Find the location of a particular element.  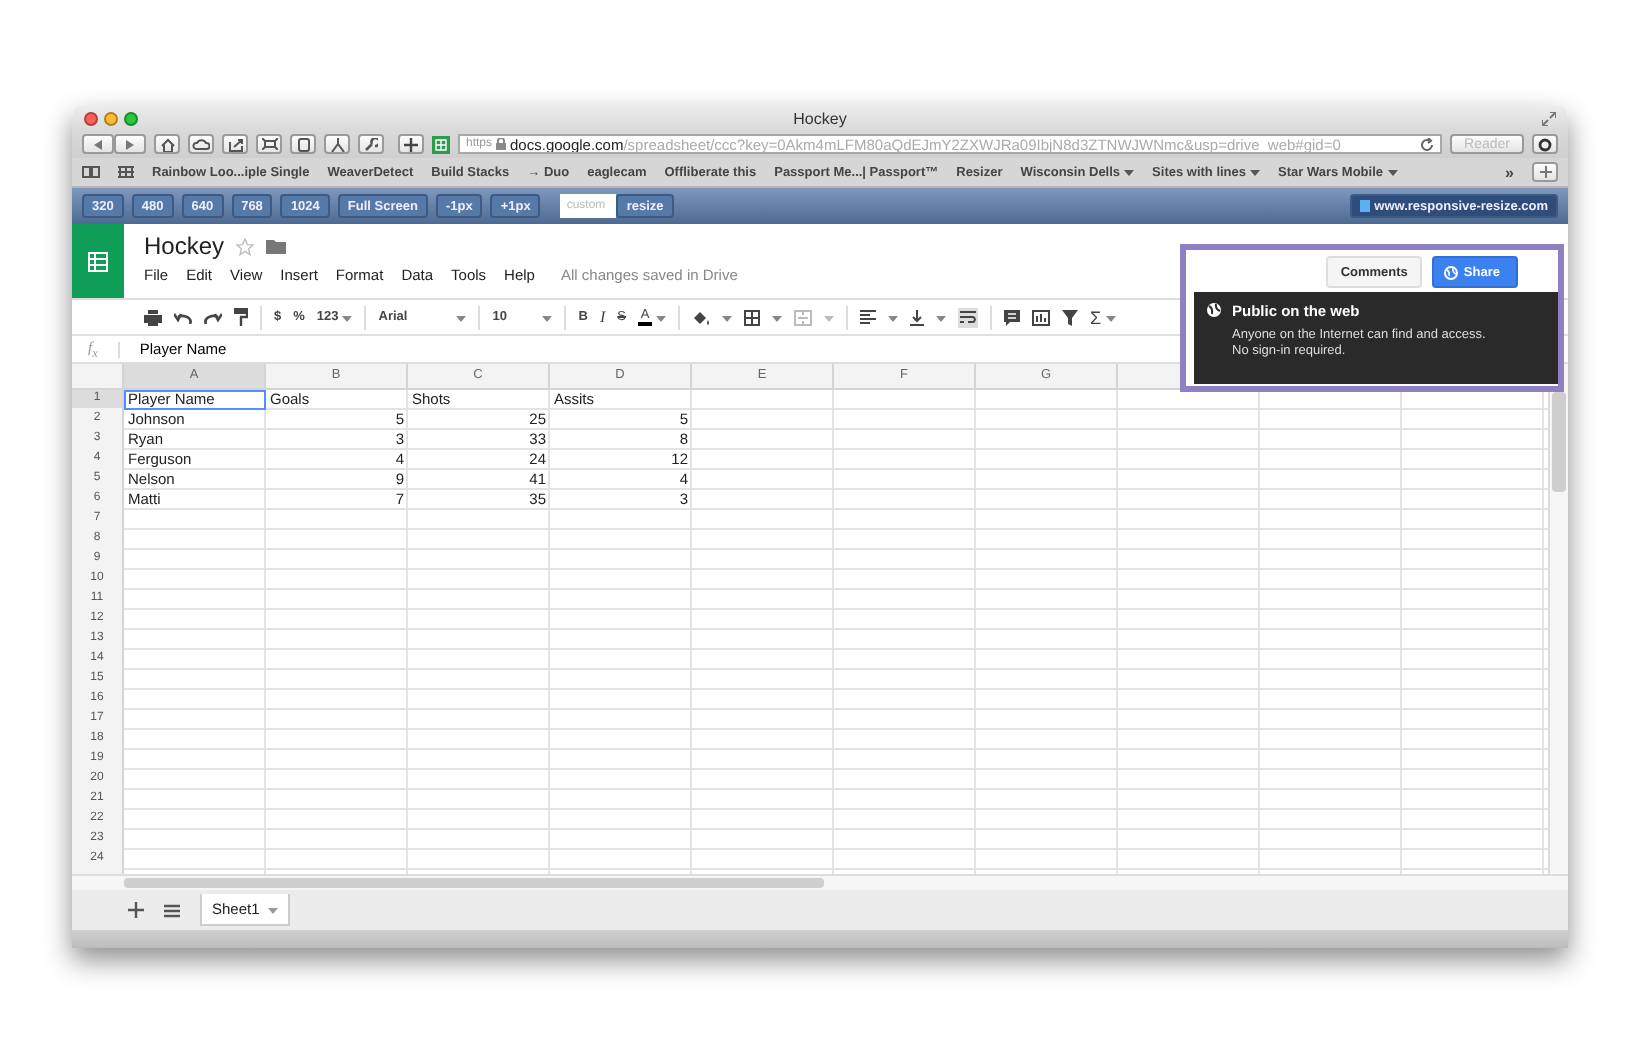

document-title: Hockey is located at coordinates (184, 246).